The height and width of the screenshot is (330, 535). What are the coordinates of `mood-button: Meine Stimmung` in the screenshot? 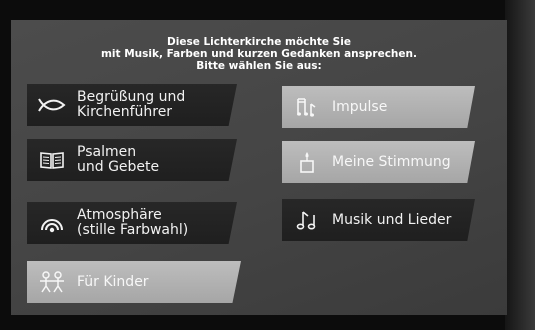 It's located at (378, 162).